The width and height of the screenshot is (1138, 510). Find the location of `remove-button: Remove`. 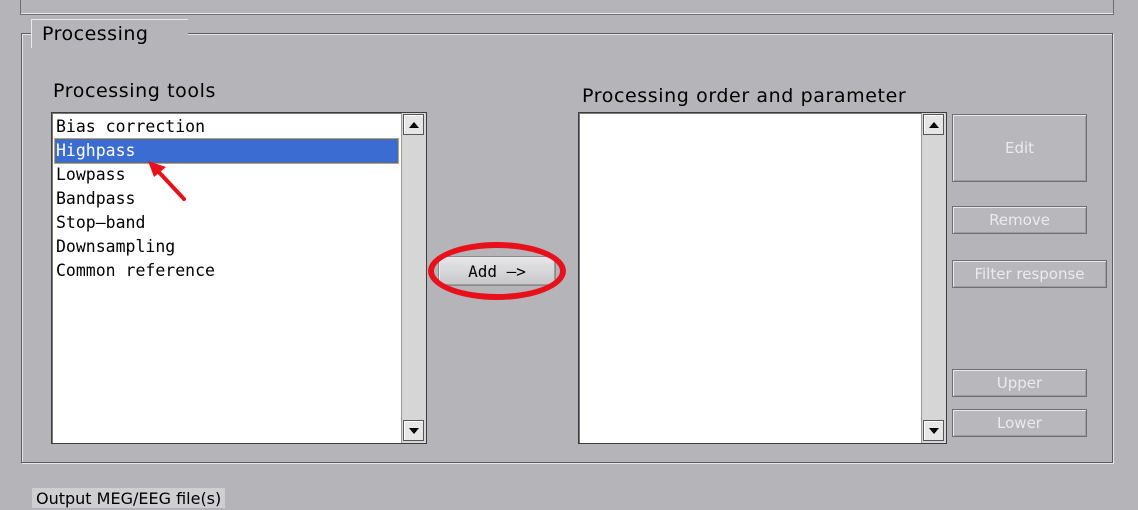

remove-button: Remove is located at coordinates (1019, 220).